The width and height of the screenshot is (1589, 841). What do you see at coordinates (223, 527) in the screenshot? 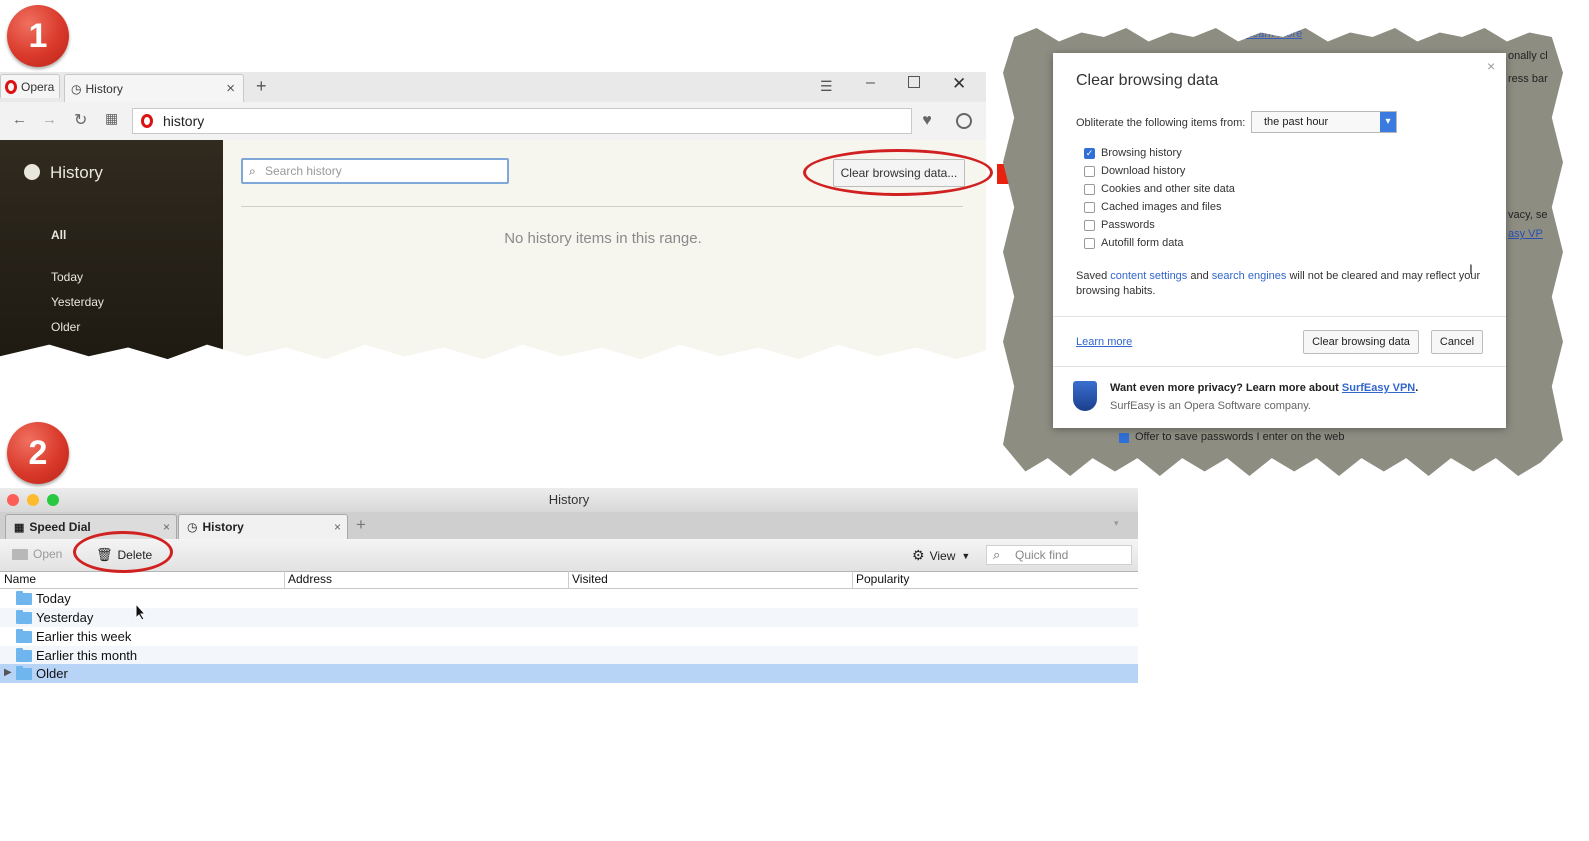
I see `tab-label: History` at bounding box center [223, 527].